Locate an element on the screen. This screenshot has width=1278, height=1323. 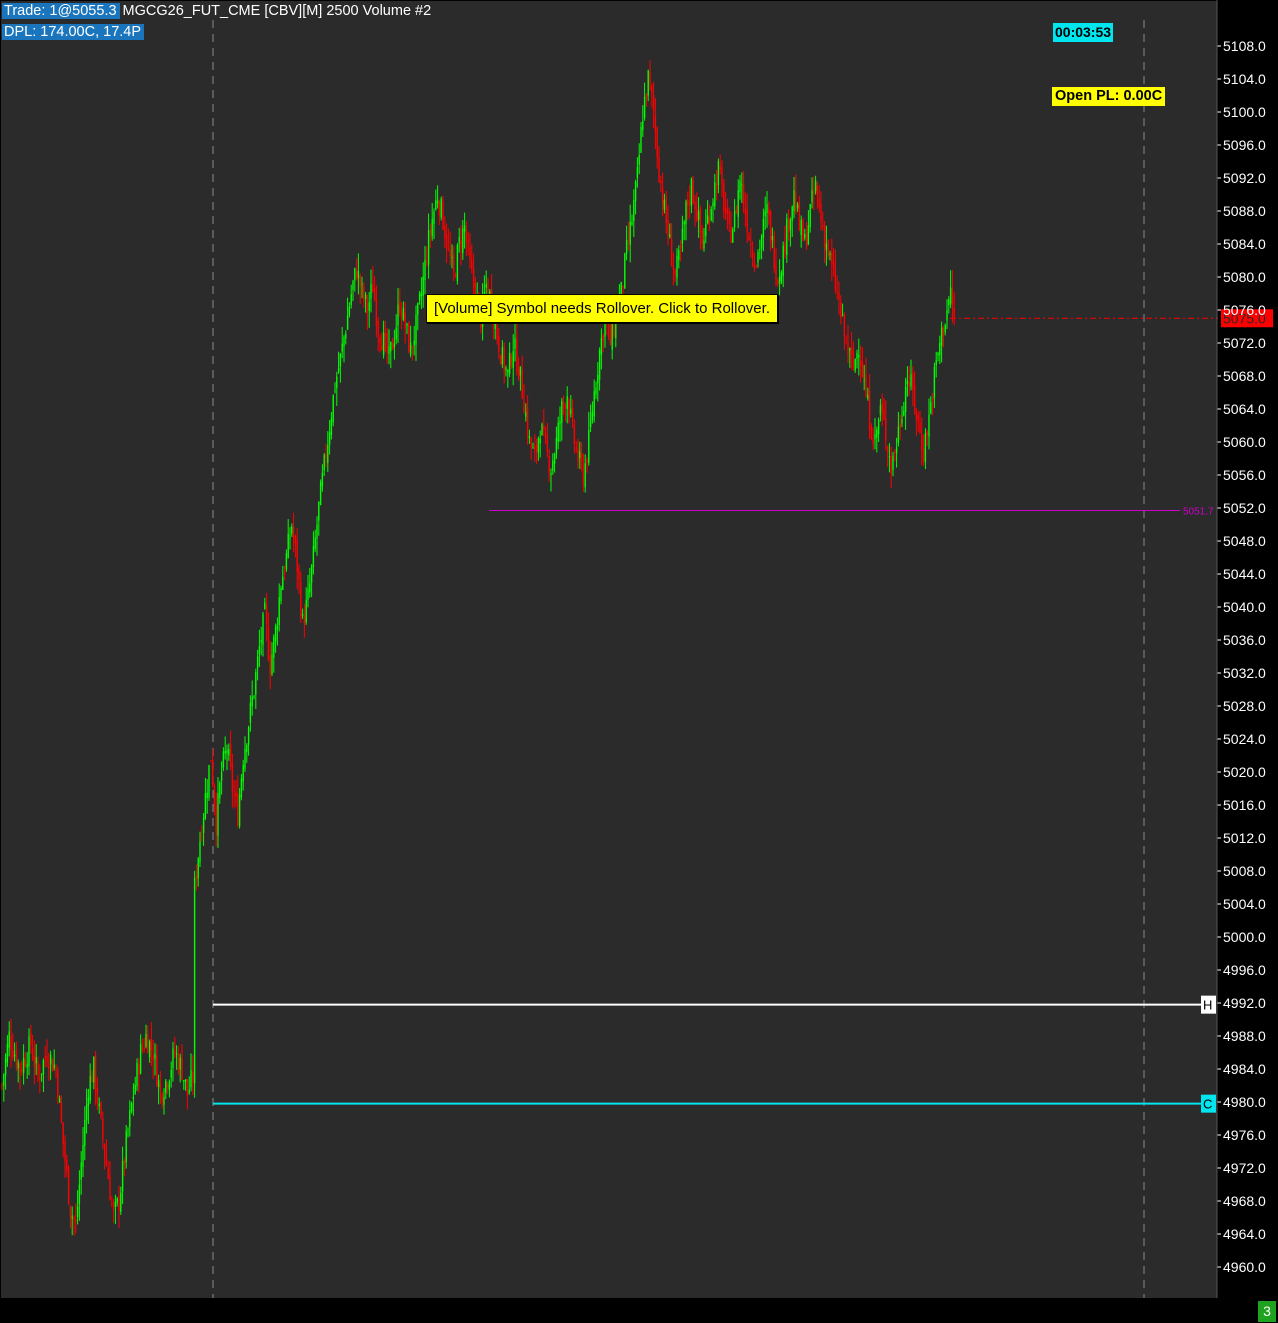
open-pl-badge: Open PL: 0.00C is located at coordinates (1109, 96).